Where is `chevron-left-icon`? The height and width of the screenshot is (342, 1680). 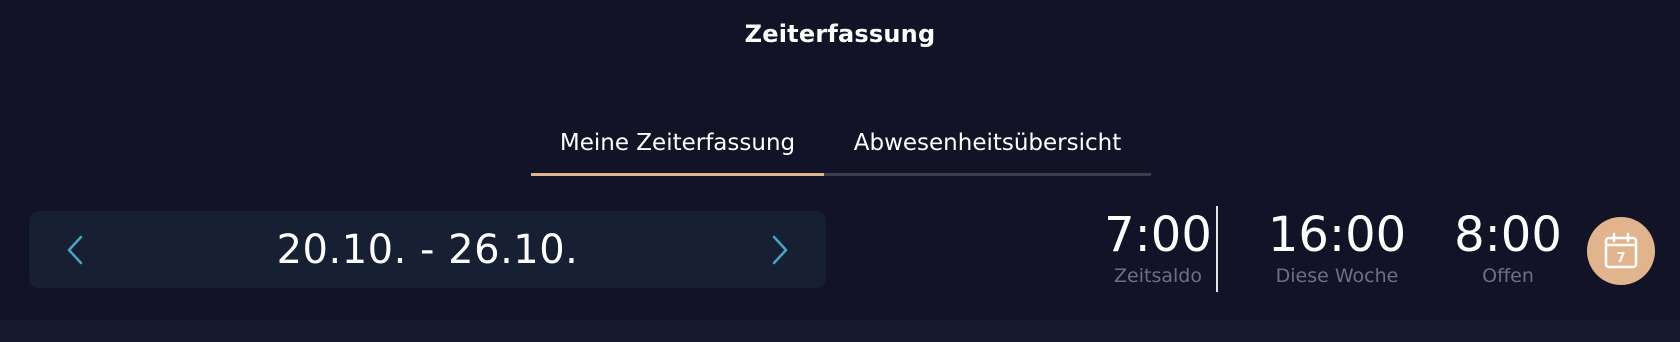 chevron-left-icon is located at coordinates (75, 249).